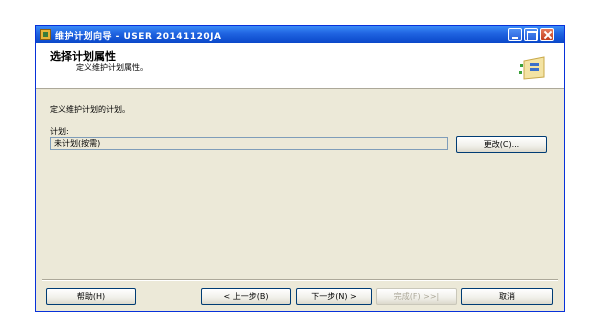 This screenshot has width=600, height=321. Describe the element at coordinates (45, 34) in the screenshot. I see `app-icon` at that location.